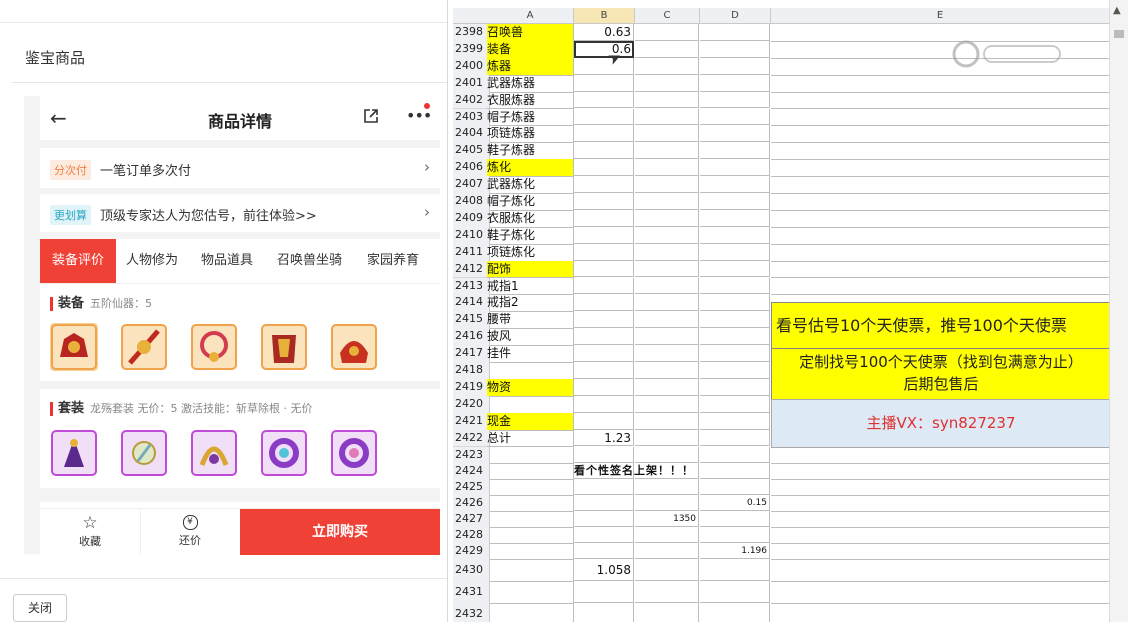 This screenshot has height=622, width=1128. What do you see at coordinates (530, 66) in the screenshot?
I see `cell-a: 炼器` at bounding box center [530, 66].